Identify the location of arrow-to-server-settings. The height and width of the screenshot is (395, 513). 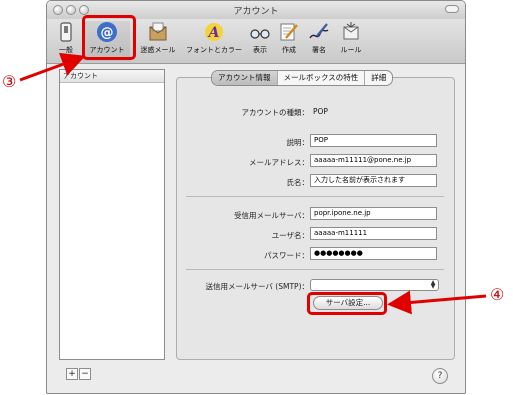
(437, 302).